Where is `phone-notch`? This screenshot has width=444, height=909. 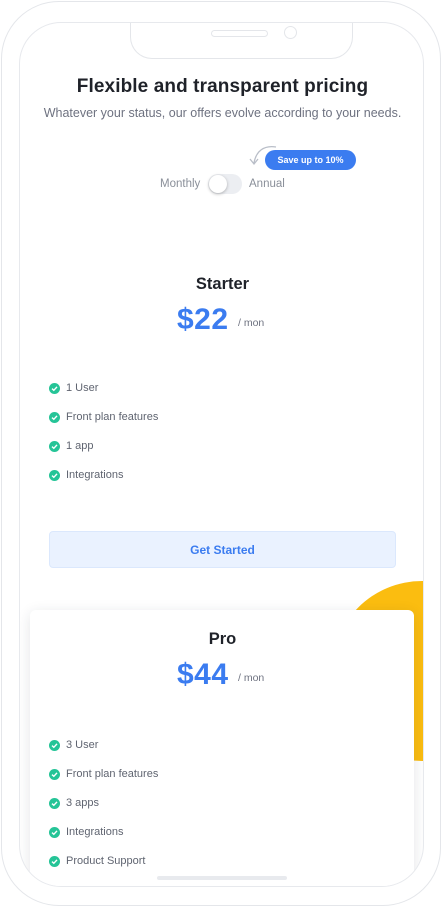
phone-notch is located at coordinates (241, 41).